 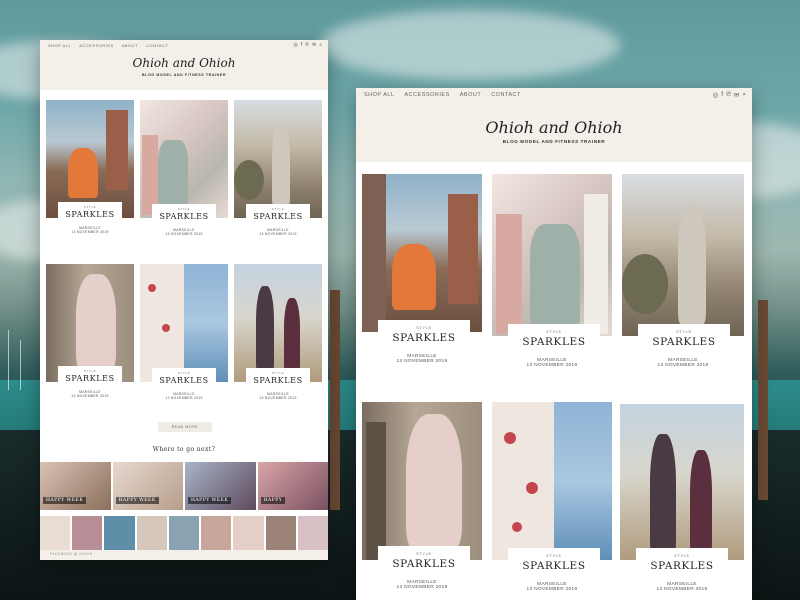 I want to click on section-title-where-next: Where to go next?, so click(x=184, y=449).